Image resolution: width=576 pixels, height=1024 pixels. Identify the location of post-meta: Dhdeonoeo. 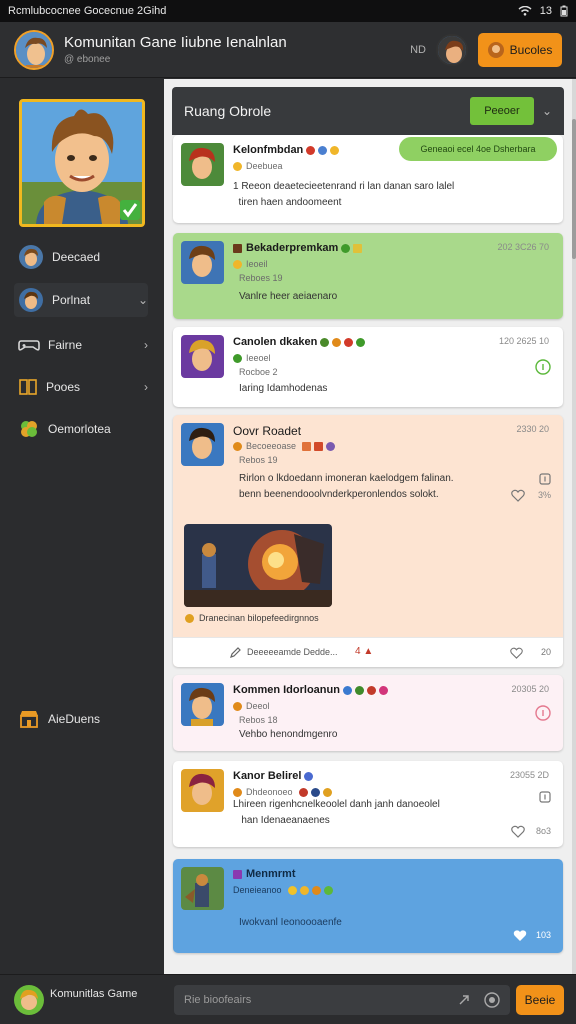
(282, 792).